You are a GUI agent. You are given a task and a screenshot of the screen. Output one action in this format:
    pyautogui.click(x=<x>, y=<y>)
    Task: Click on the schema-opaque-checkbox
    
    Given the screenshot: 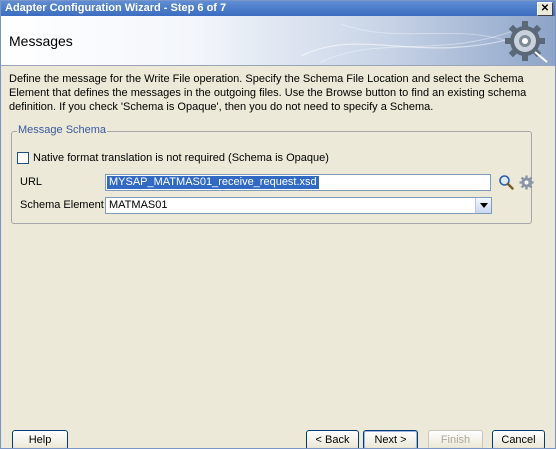 What is the action you would take?
    pyautogui.click(x=23, y=158)
    